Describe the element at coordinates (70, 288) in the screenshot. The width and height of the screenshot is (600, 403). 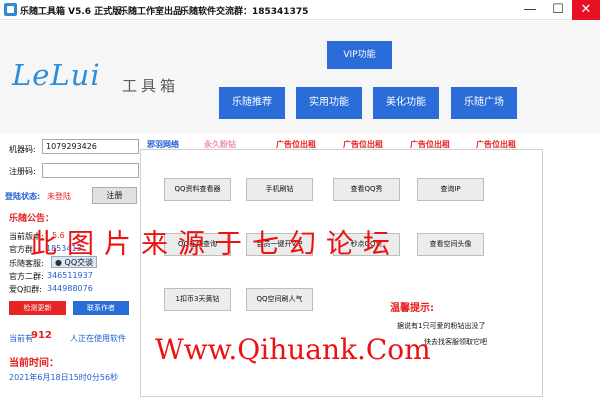
I see `group3-value: 344988076` at that location.